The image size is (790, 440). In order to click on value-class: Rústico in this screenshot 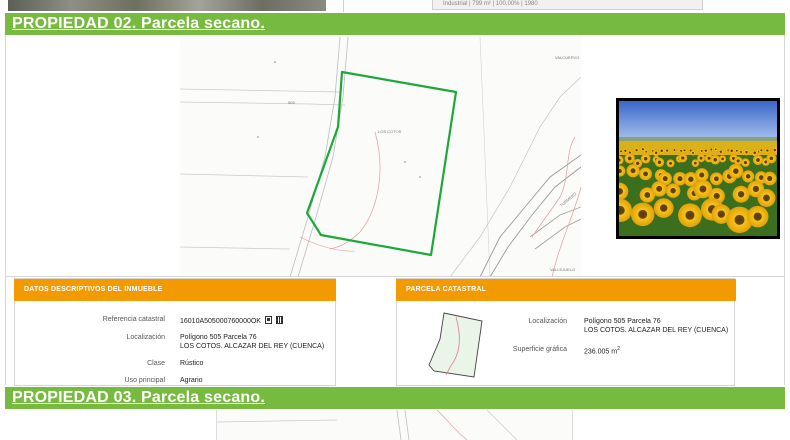, I will do `click(192, 363)`.